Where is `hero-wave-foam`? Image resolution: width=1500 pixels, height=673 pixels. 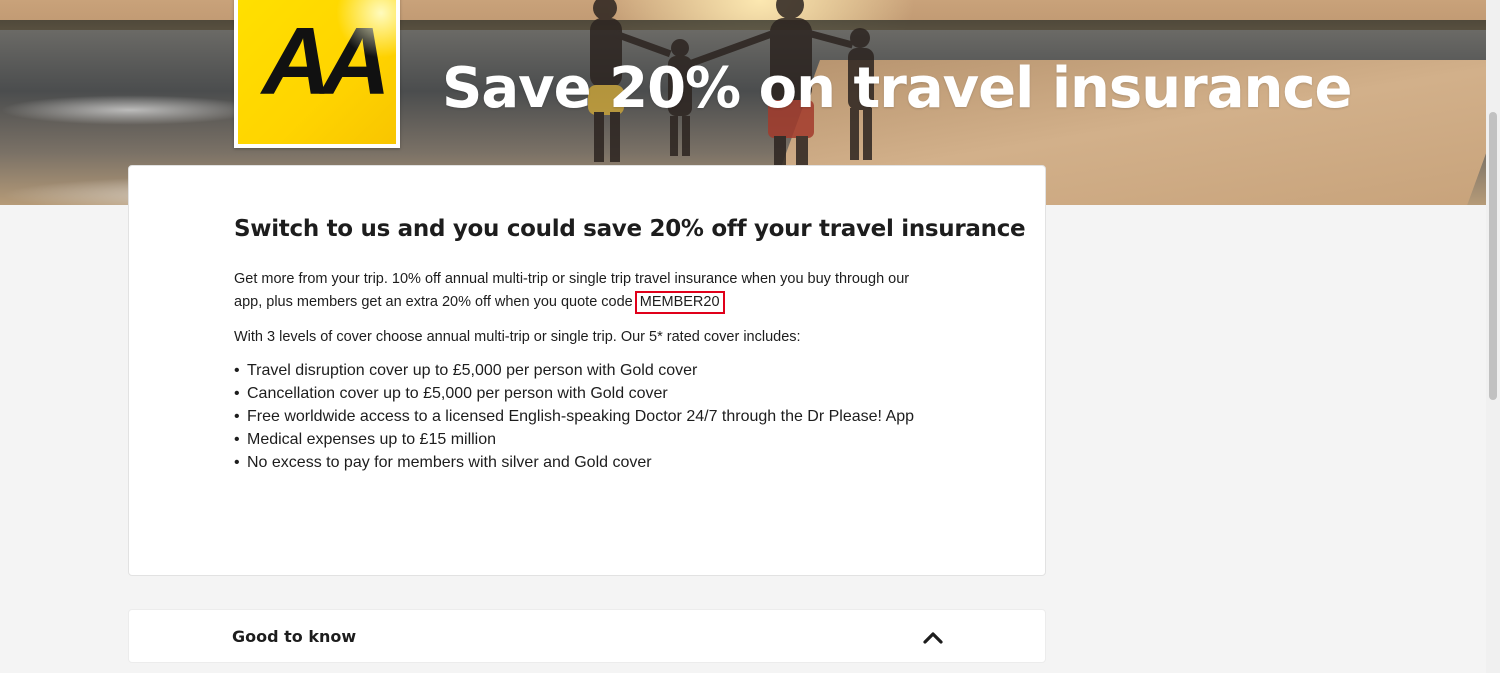
hero-wave-foam is located at coordinates (130, 110).